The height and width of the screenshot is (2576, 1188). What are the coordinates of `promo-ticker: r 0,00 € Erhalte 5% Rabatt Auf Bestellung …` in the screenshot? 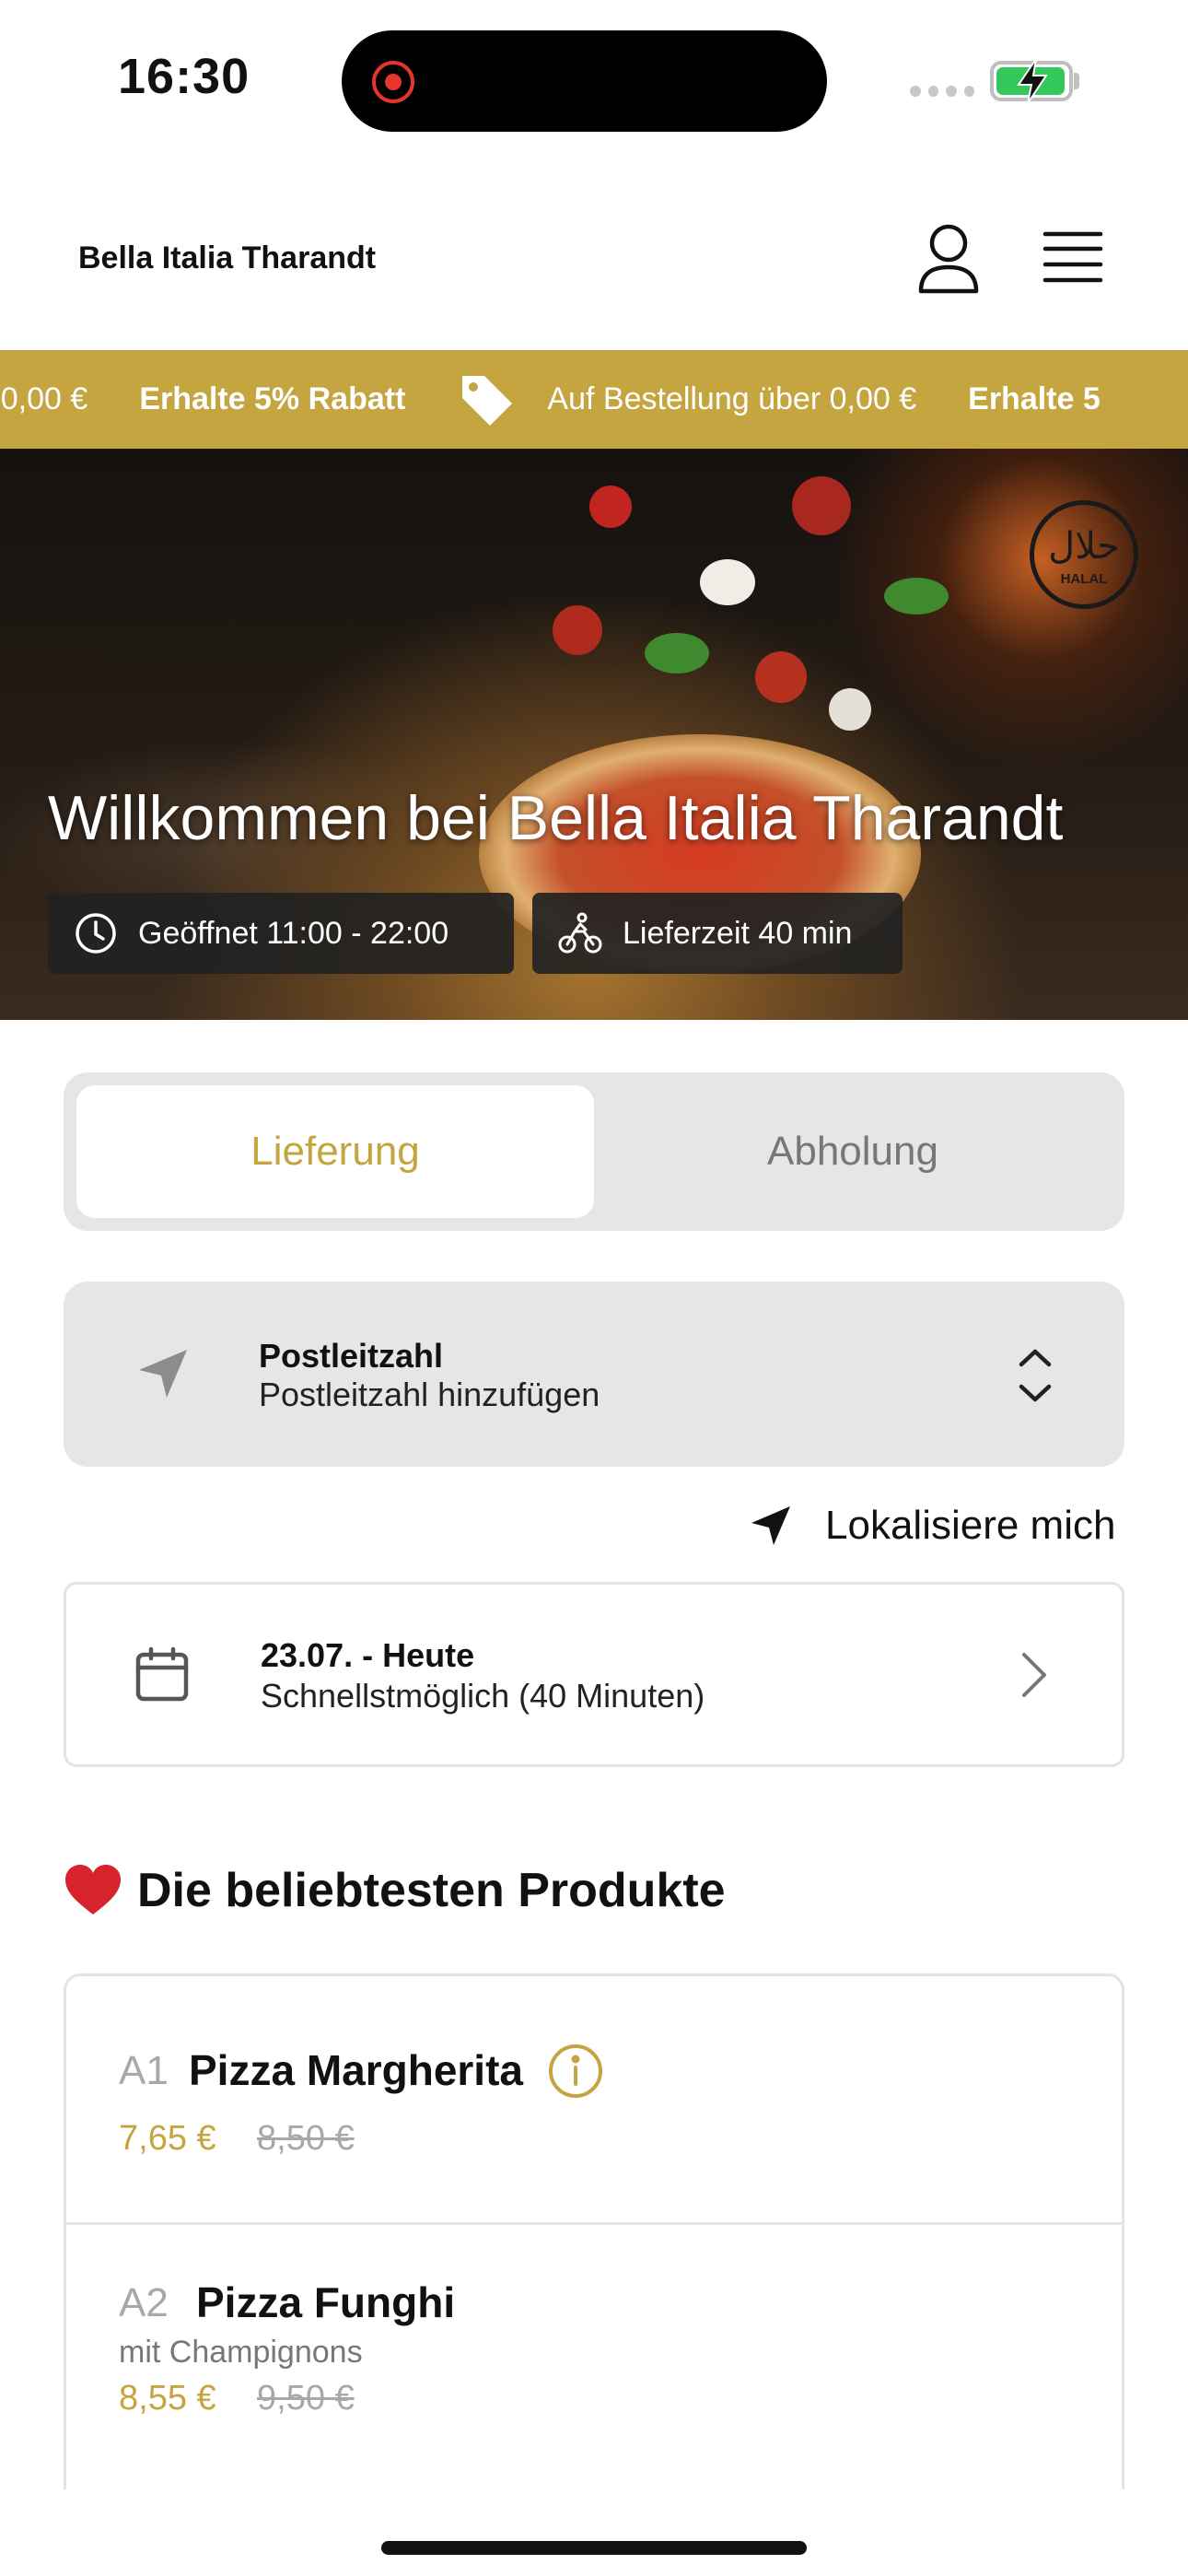 It's located at (594, 399).